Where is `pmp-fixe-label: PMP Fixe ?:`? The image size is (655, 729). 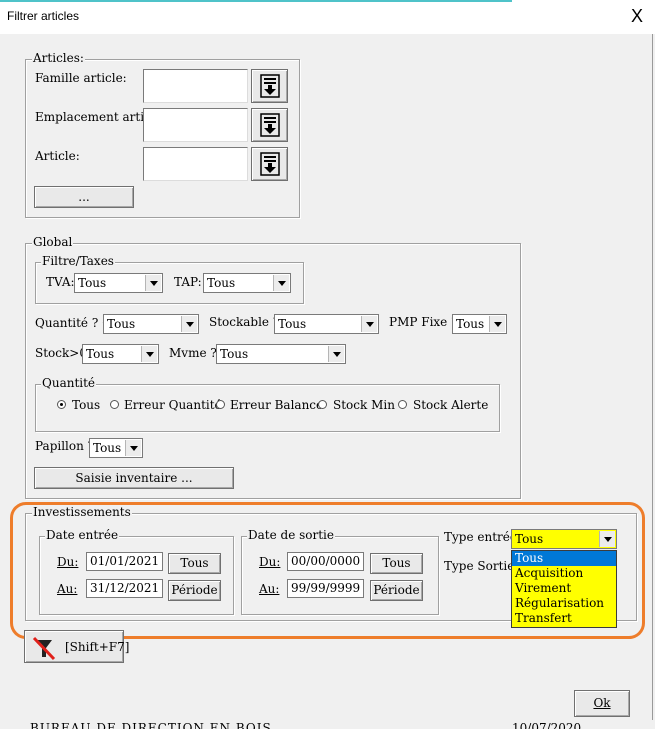
pmp-fixe-label: PMP Fixe ?: is located at coordinates (425, 322).